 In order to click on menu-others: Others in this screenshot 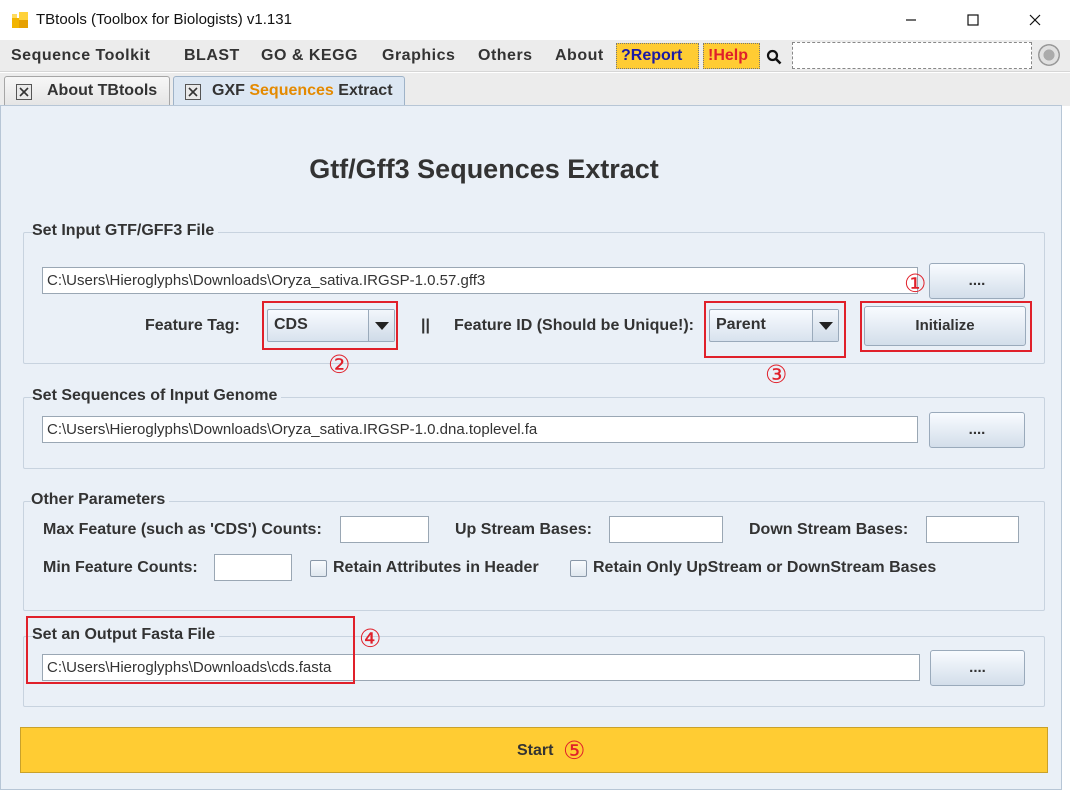, I will do `click(505, 56)`.